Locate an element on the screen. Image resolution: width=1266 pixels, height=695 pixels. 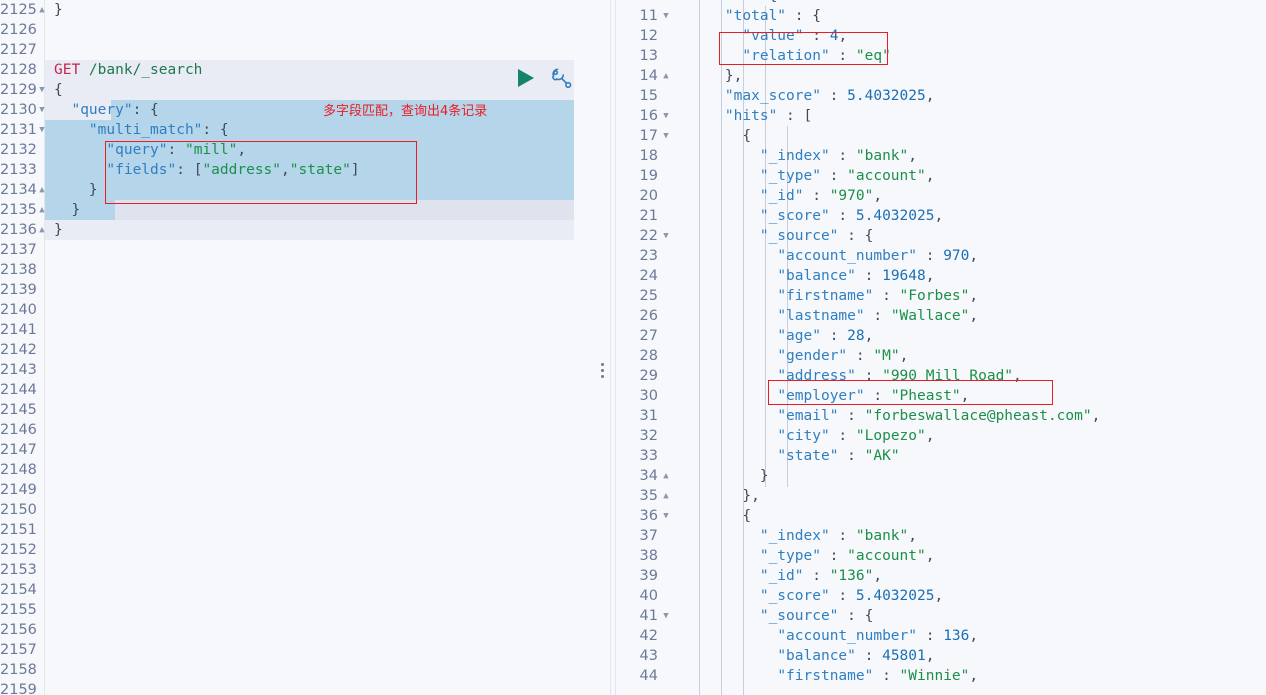
code-token: : is located at coordinates (930, 636).